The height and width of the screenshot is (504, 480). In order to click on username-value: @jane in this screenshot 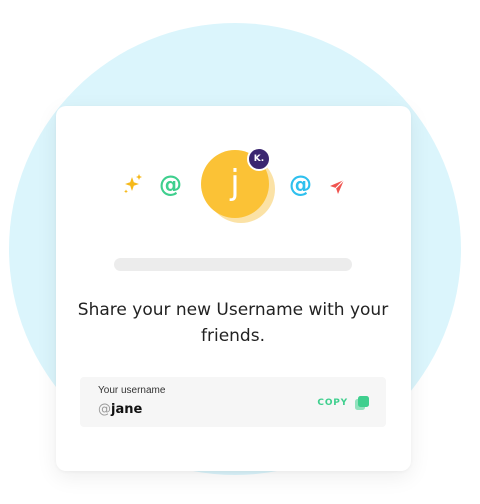, I will do `click(120, 409)`.